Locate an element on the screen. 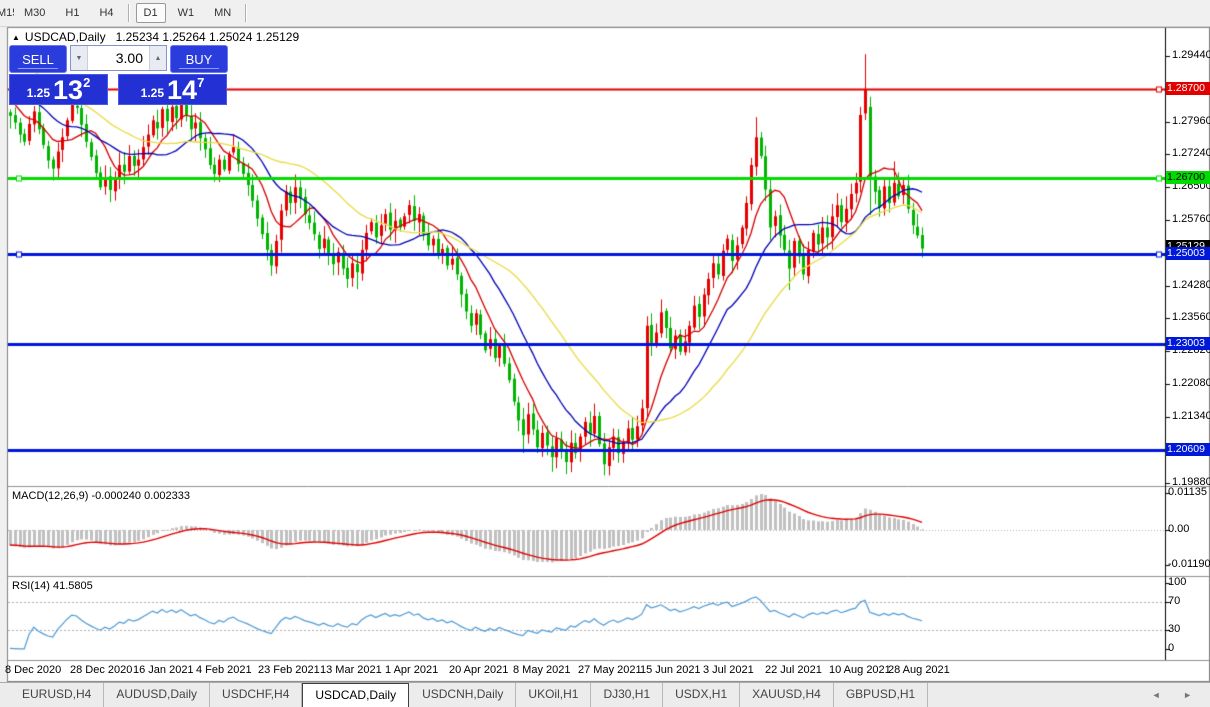  price-axis-tick: 1.23560 is located at coordinates (1191, 317).